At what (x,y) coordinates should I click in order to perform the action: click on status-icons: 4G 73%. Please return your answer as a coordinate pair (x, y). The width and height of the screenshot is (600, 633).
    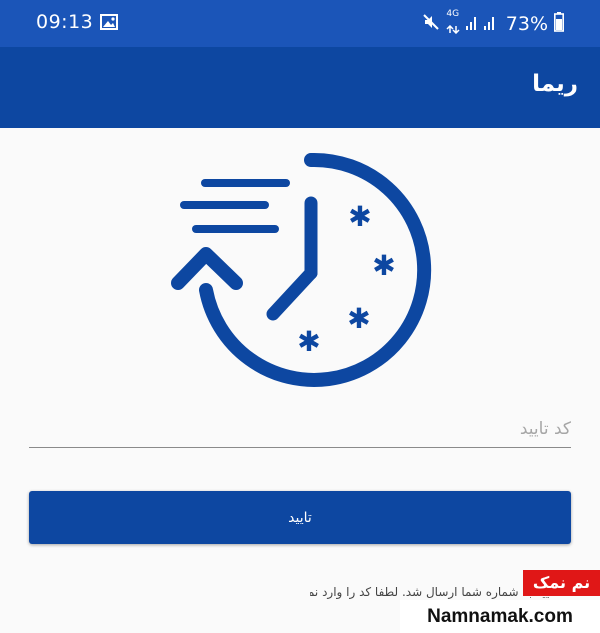
    Looking at the image, I should click on (493, 24).